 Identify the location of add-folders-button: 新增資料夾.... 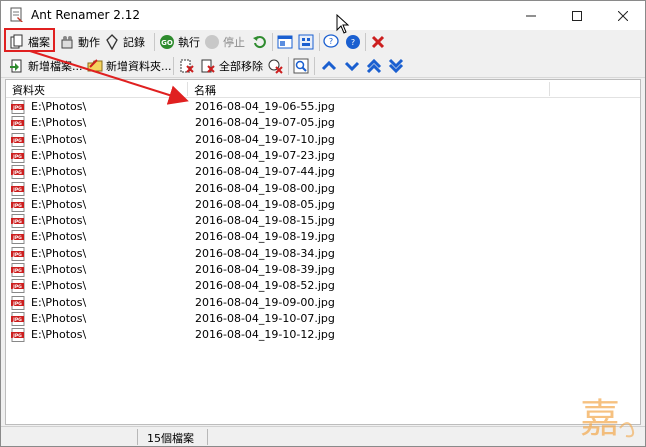
(129, 66).